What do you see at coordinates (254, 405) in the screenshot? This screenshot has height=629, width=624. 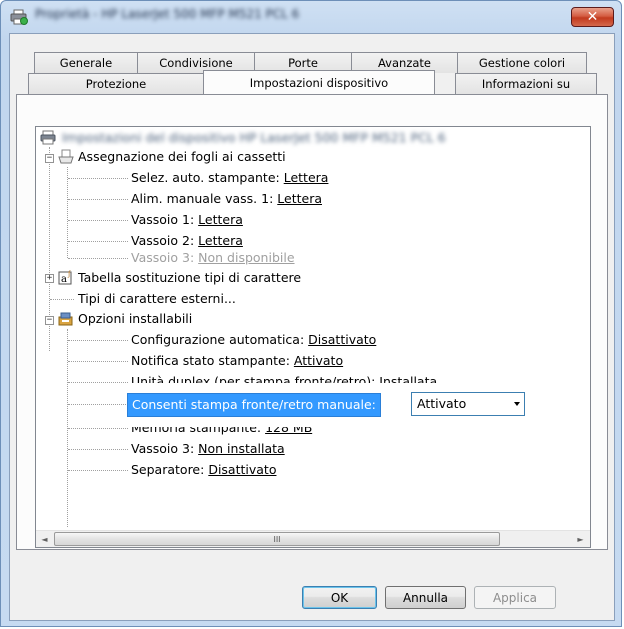 I see `manual-duplex-label: Consenti stampa fronte/retro manuale:` at bounding box center [254, 405].